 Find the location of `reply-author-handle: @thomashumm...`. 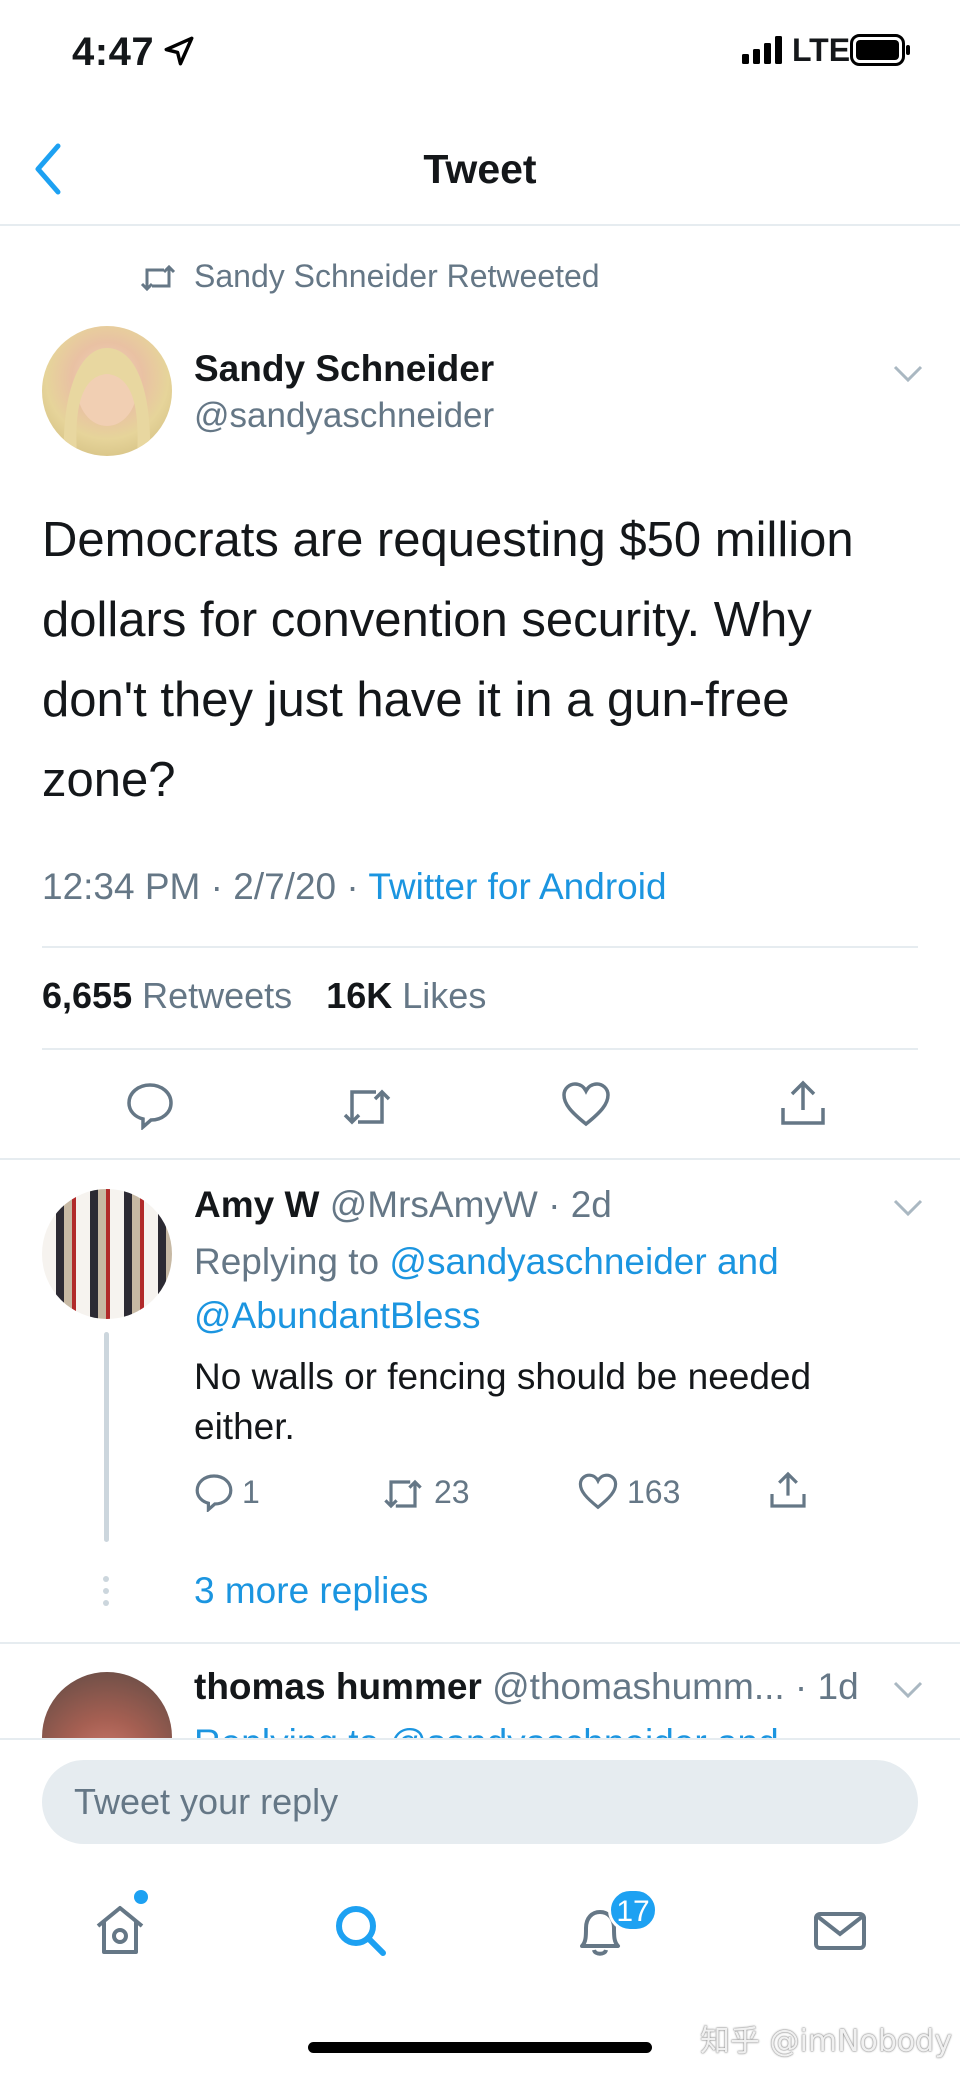

reply-author-handle: @thomashumm... is located at coordinates (638, 1686).